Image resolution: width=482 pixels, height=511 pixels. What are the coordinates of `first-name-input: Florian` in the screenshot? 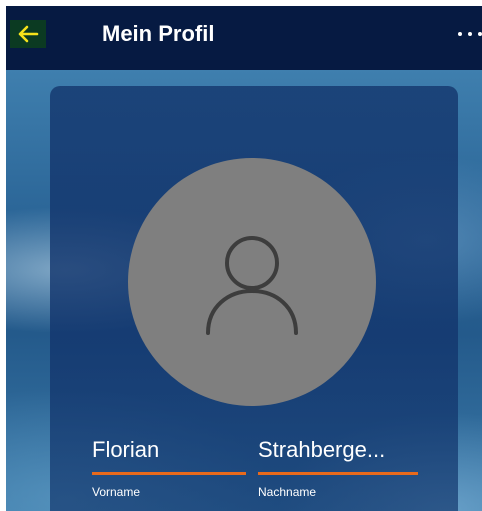 It's located at (169, 450).